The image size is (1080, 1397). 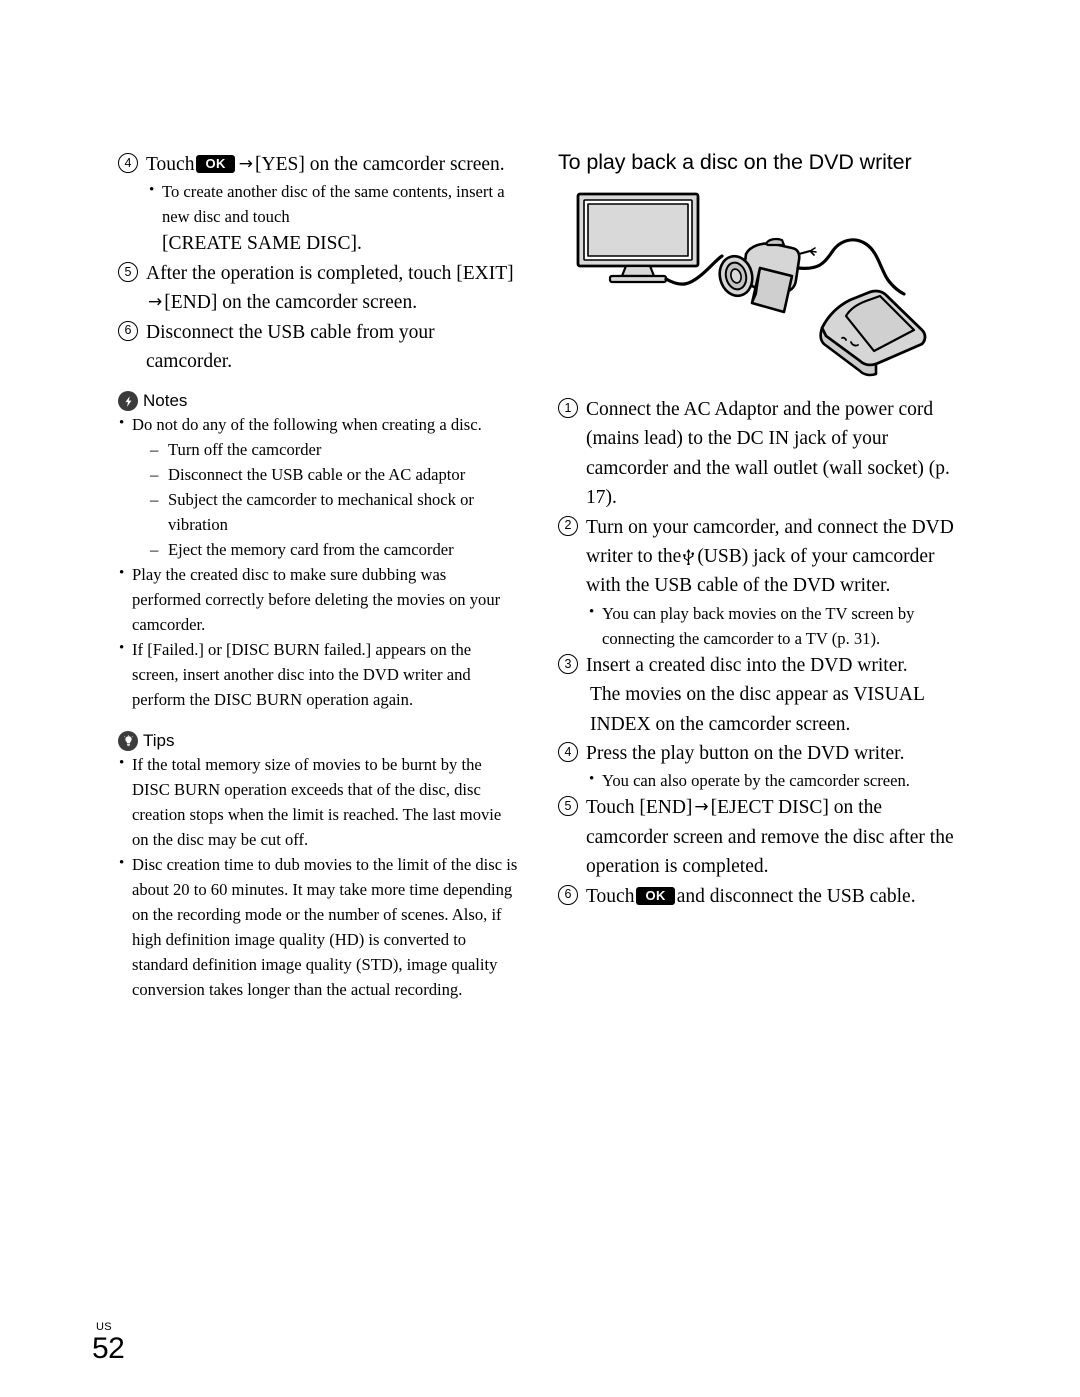 What do you see at coordinates (610, 896) in the screenshot?
I see `step6-text-before: Touch` at bounding box center [610, 896].